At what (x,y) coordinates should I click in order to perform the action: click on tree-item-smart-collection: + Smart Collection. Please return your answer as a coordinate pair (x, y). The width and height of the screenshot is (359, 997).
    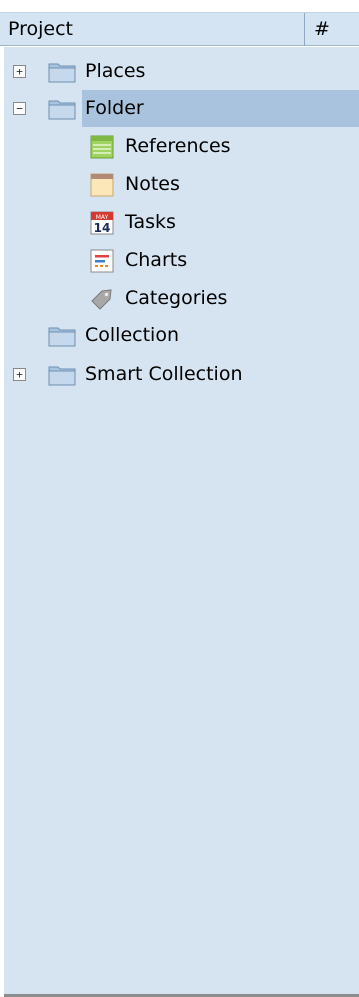
    Looking at the image, I should click on (181, 374).